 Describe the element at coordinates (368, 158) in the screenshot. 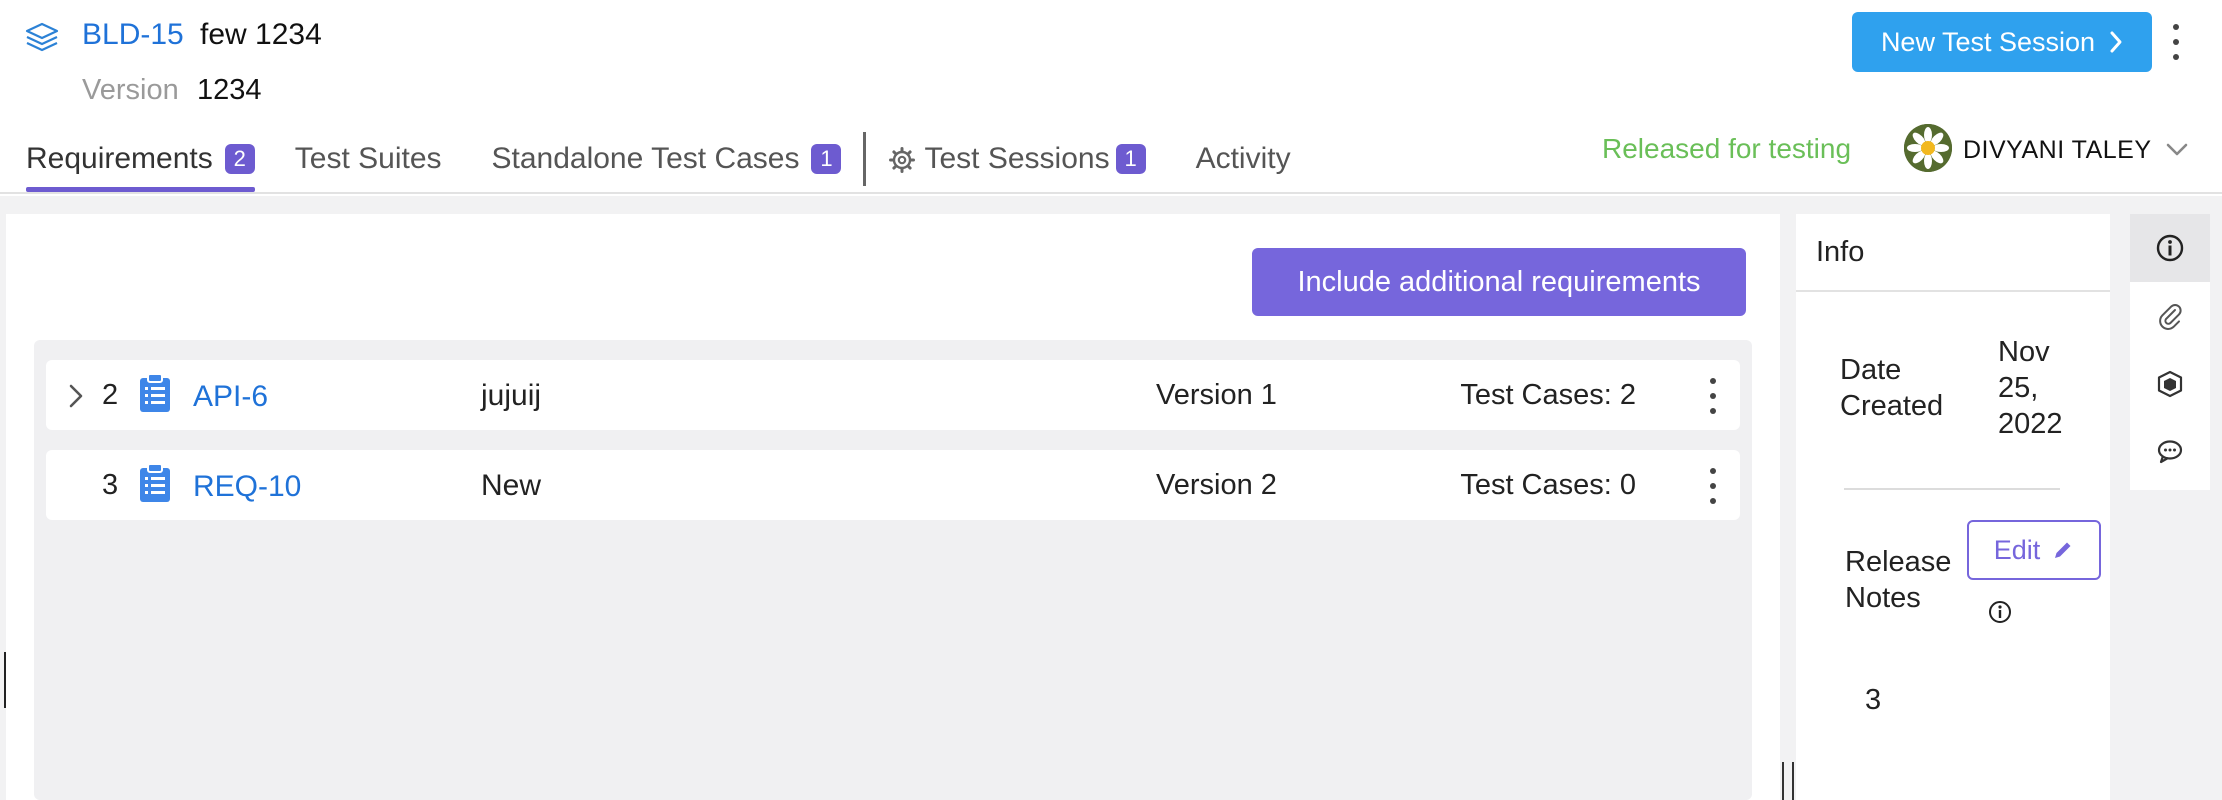

I see `tab-test-suites-label: Test Suites` at that location.